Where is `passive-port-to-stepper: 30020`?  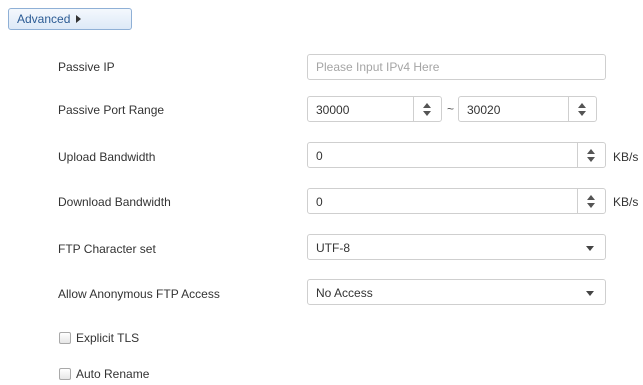 passive-port-to-stepper: 30020 is located at coordinates (527, 109).